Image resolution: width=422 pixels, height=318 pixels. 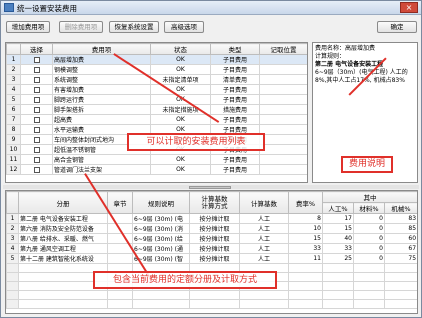 I want to click on labor-cell: 33, so click(x=338, y=248).